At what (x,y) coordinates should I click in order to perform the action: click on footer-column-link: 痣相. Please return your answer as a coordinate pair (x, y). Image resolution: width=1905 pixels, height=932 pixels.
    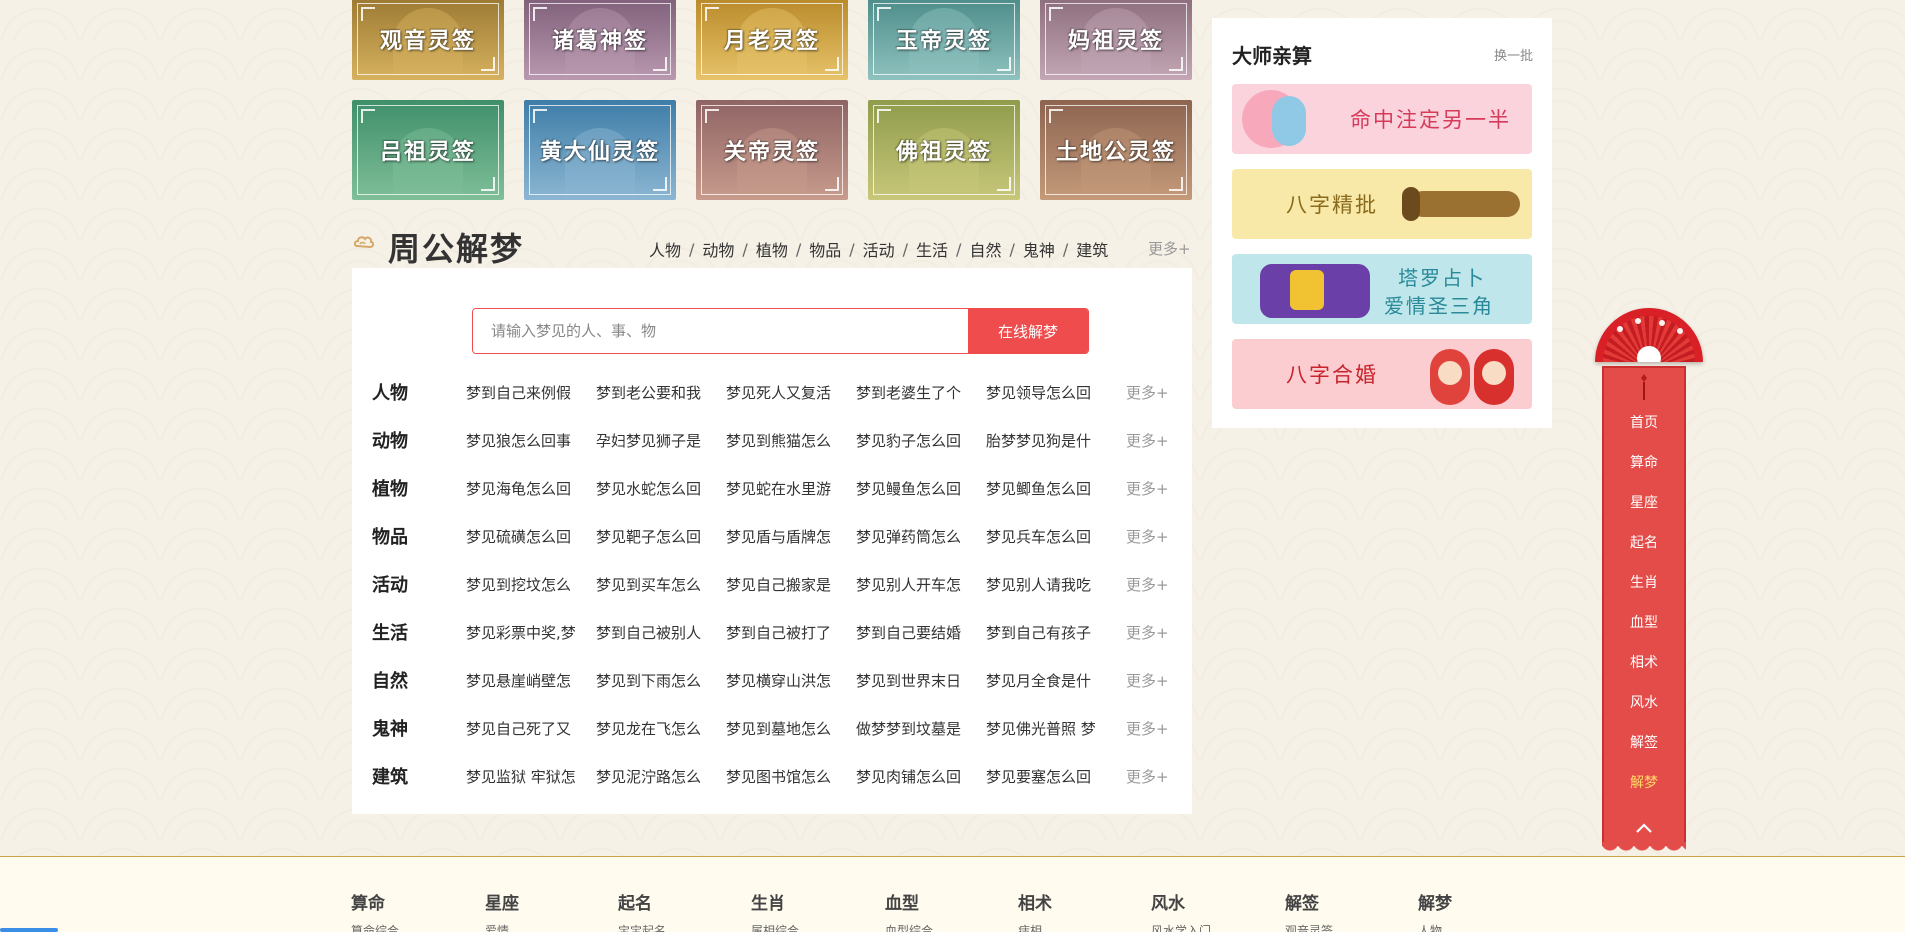
    Looking at the image, I should click on (1035, 927).